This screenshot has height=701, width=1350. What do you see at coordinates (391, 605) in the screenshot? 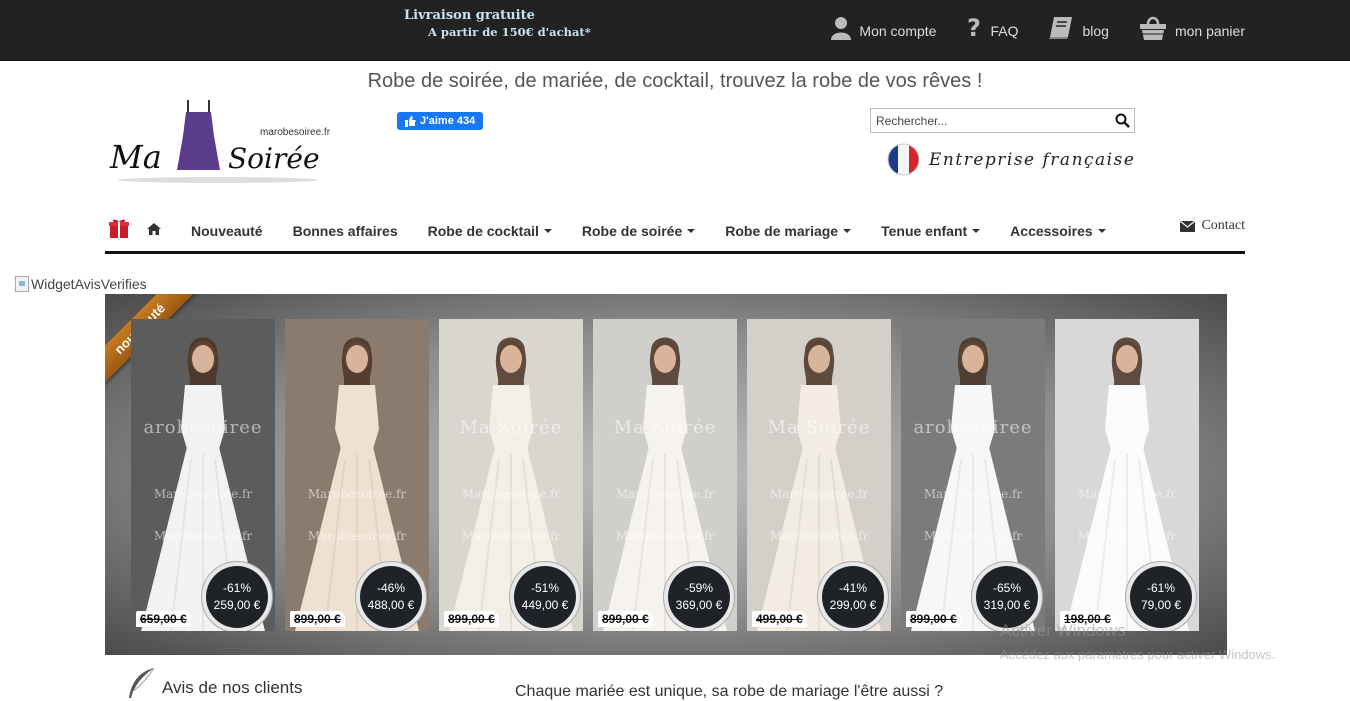
I see `sale-price: 488,00 €` at bounding box center [391, 605].